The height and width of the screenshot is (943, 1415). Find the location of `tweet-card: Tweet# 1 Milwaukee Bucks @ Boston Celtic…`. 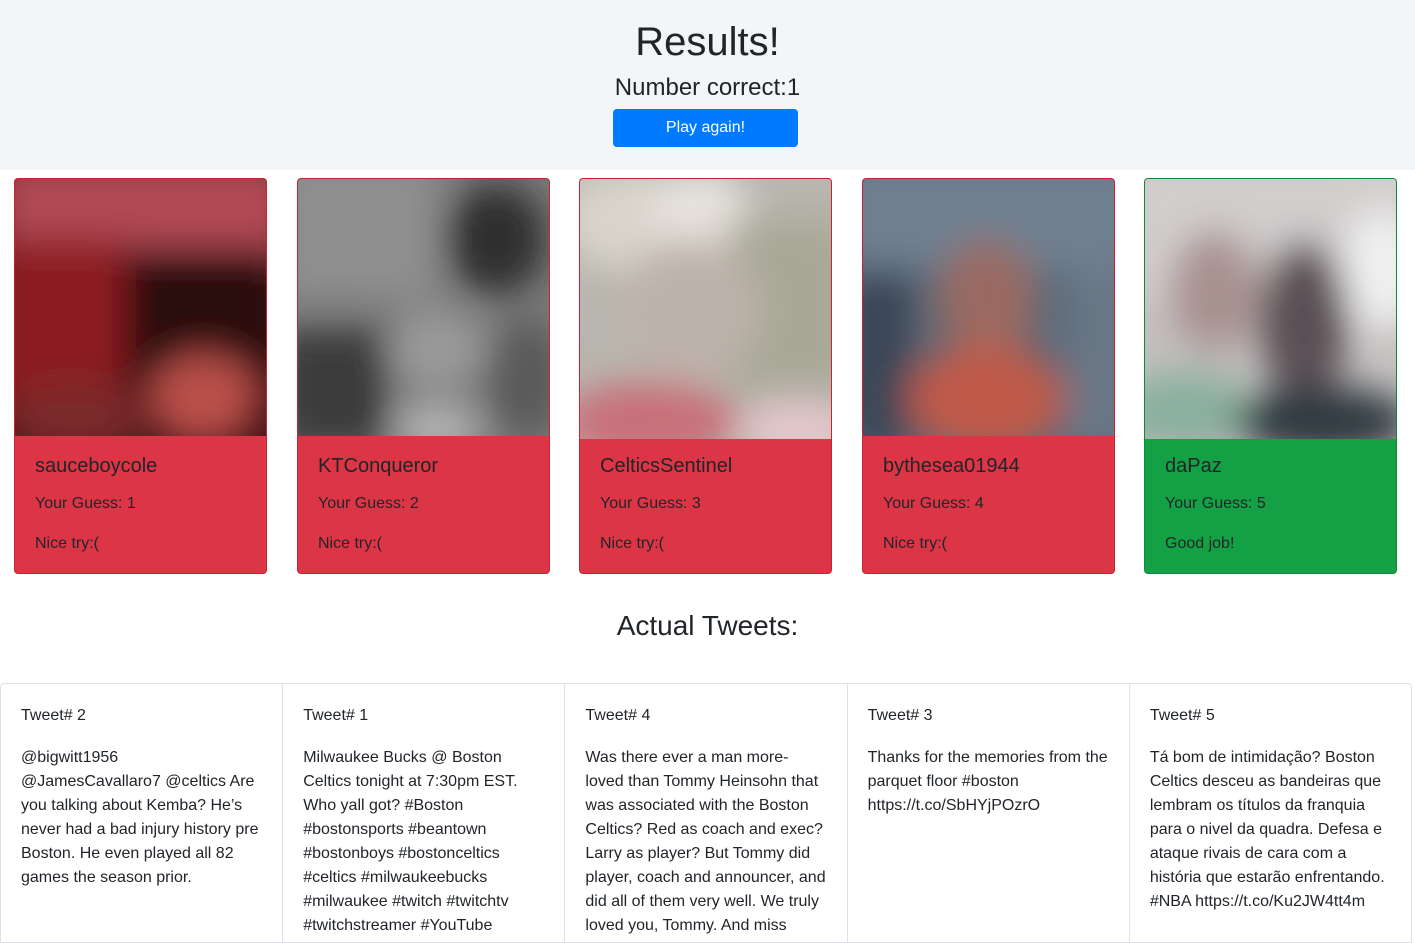

tweet-card: Tweet# 1 Milwaukee Bucks @ Boston Celtic… is located at coordinates (424, 813).